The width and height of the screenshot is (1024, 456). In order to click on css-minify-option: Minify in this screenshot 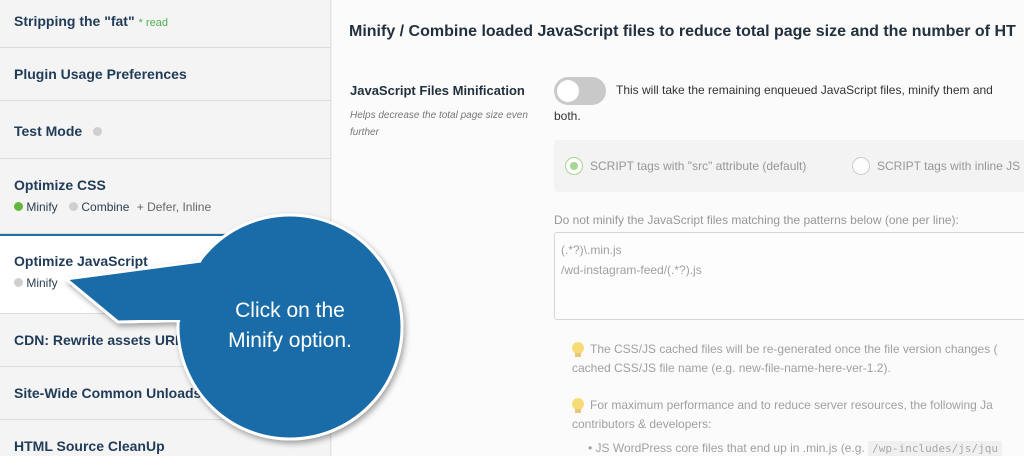, I will do `click(41, 207)`.